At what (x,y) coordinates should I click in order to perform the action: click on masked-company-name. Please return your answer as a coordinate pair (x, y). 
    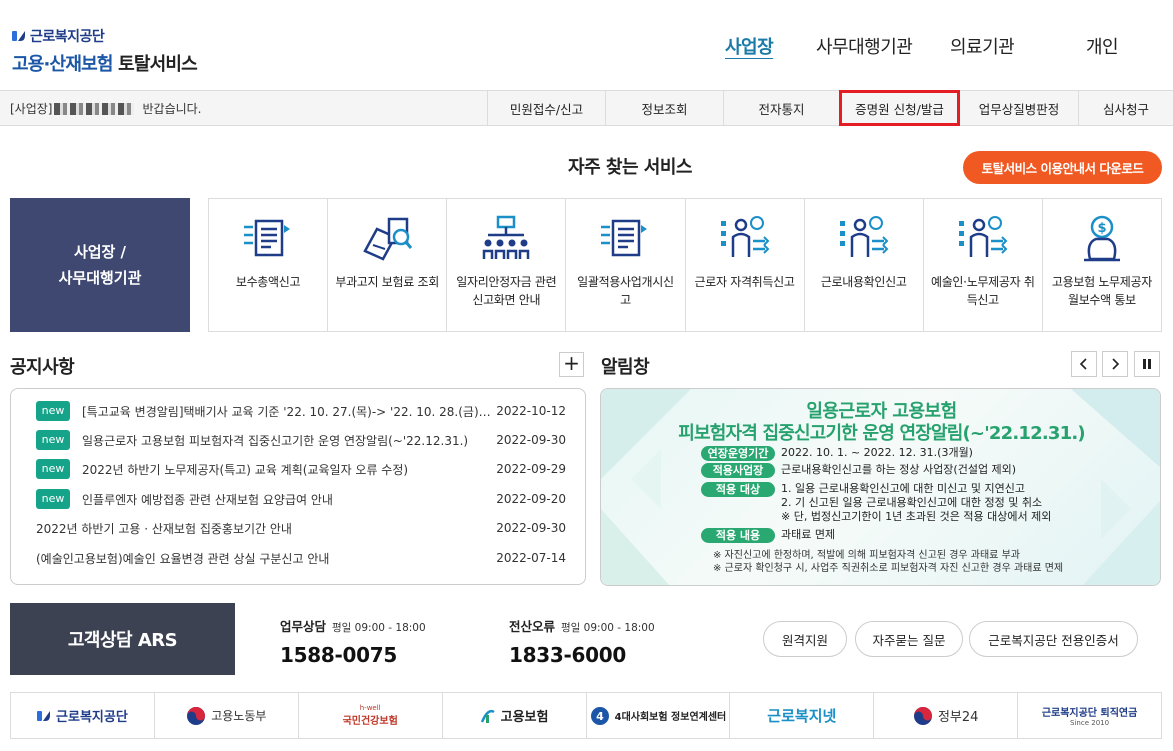
    Looking at the image, I should click on (94, 108).